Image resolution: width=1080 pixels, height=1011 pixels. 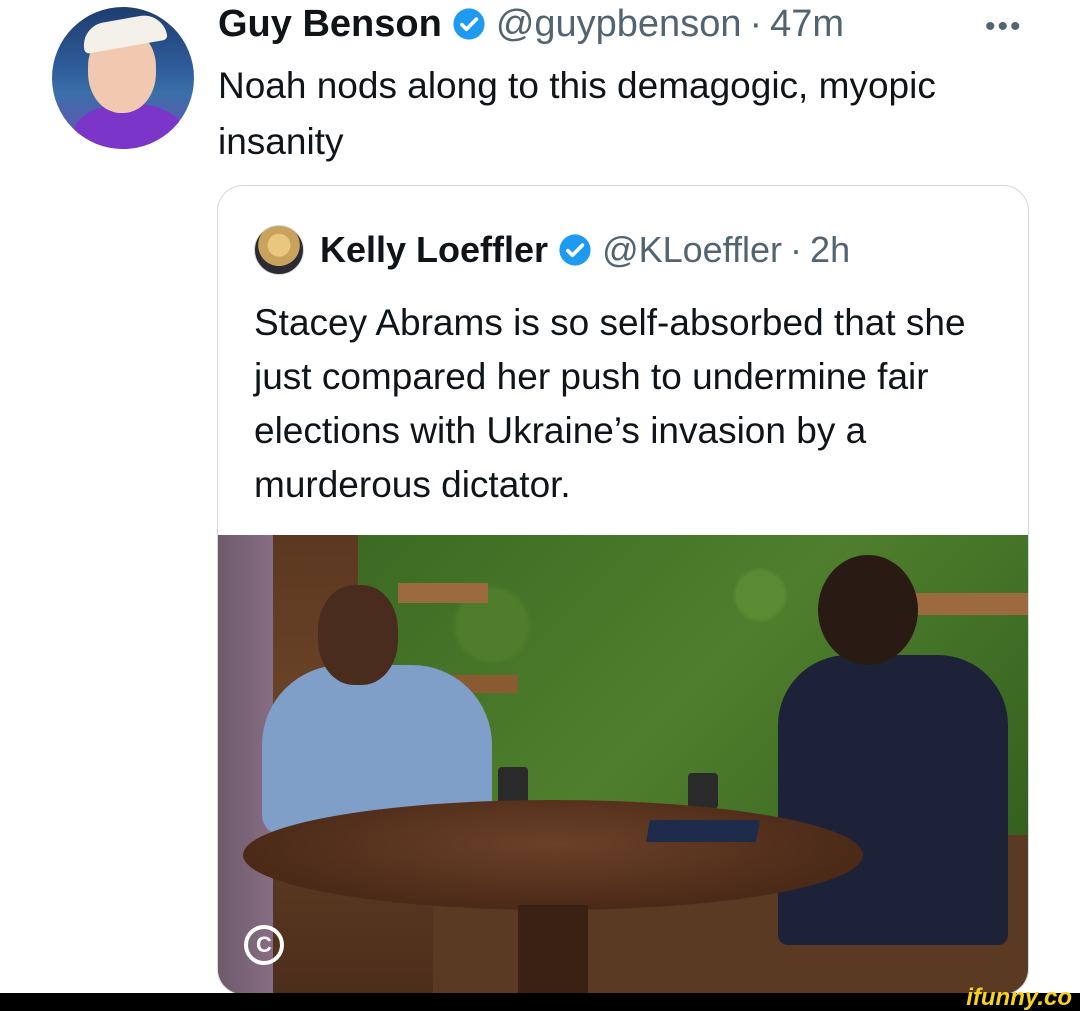 What do you see at coordinates (279, 250) in the screenshot?
I see `quoted-author-avatar` at bounding box center [279, 250].